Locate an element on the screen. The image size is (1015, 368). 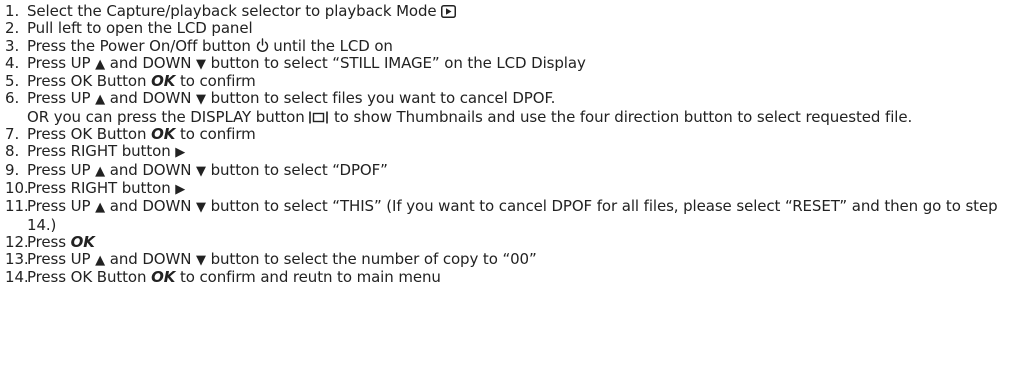
step-number: 5. is located at coordinates (12, 81).